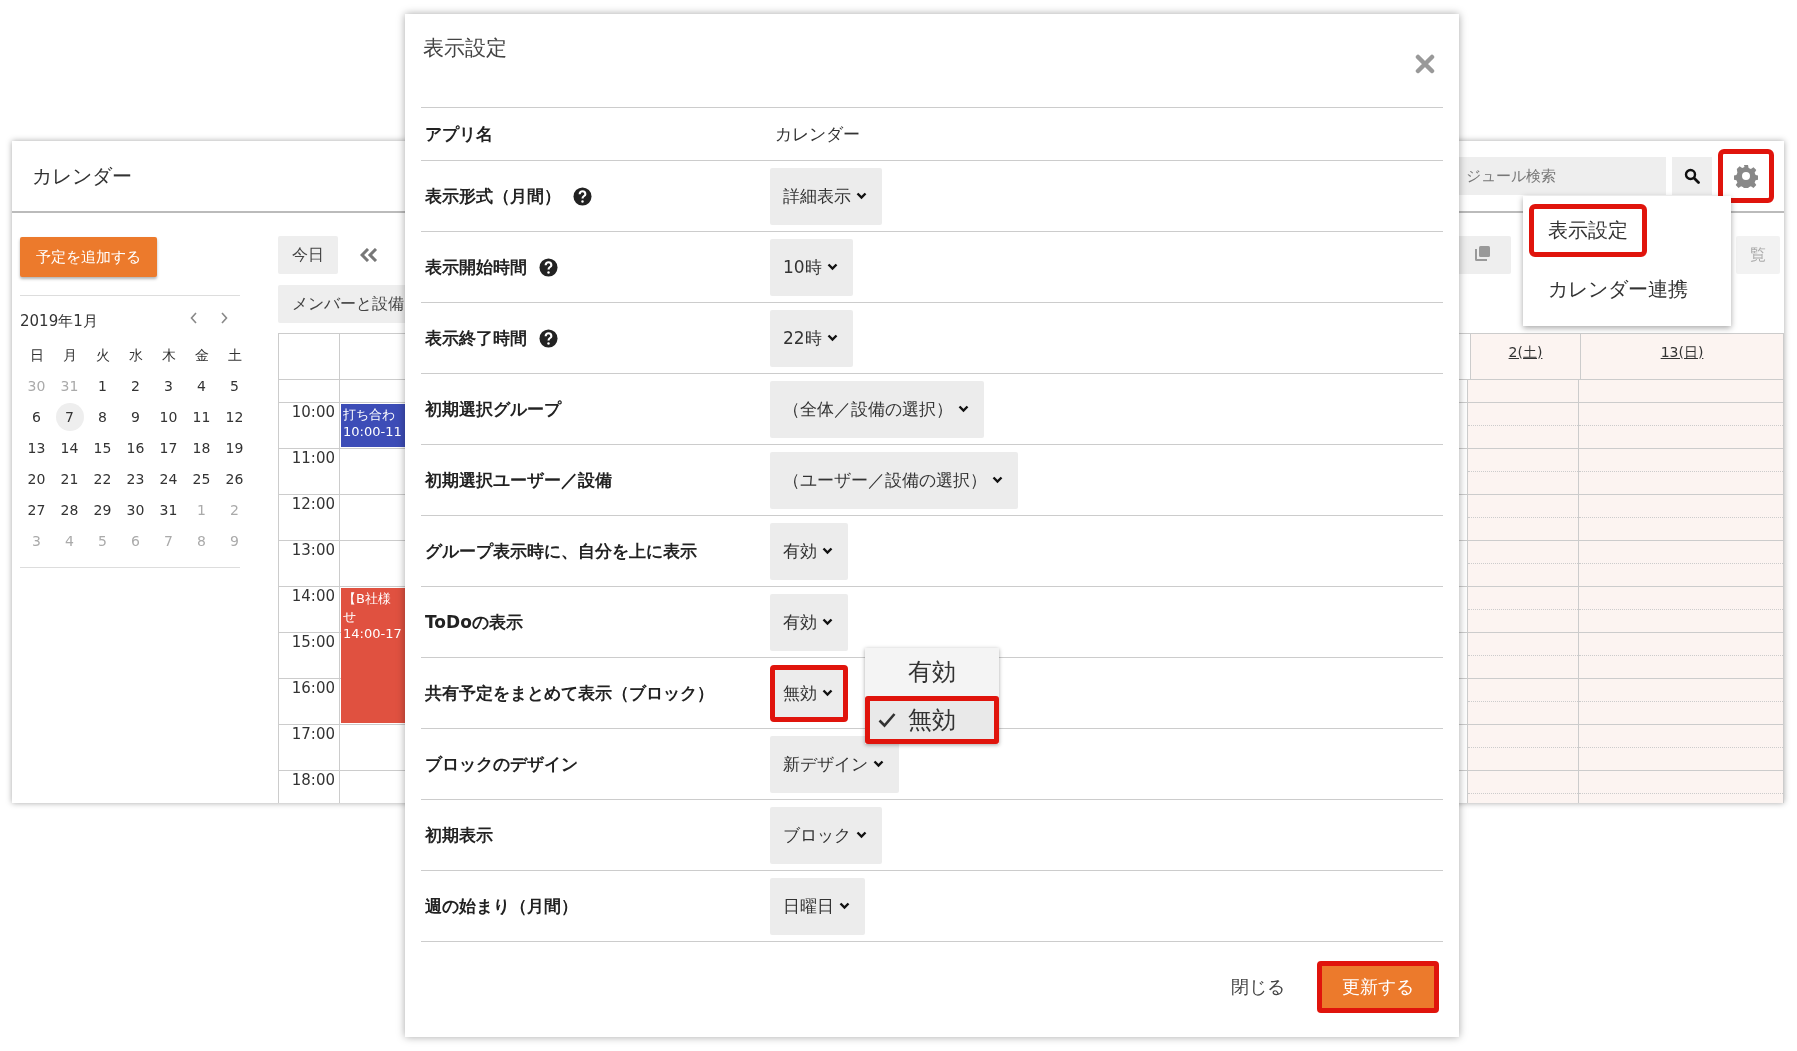 The width and height of the screenshot is (1797, 1051). Describe the element at coordinates (817, 134) in the screenshot. I see `app-name-value: カレンダー` at that location.